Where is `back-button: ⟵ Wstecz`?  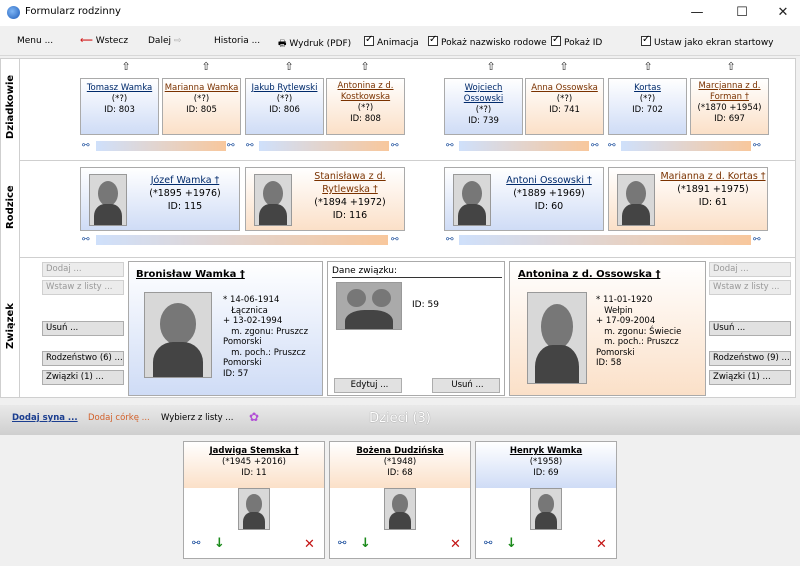 back-button: ⟵ Wstecz is located at coordinates (104, 41).